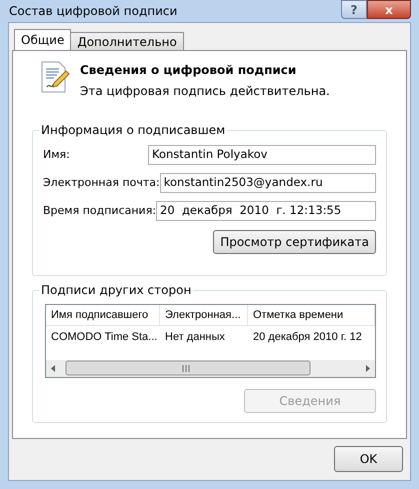  What do you see at coordinates (93, 11) in the screenshot?
I see `window-title: Состав цифровой подписи` at bounding box center [93, 11].